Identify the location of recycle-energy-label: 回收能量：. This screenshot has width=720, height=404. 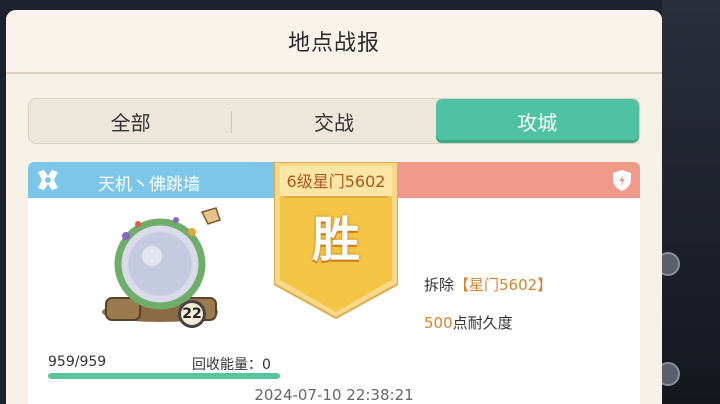
(227, 365).